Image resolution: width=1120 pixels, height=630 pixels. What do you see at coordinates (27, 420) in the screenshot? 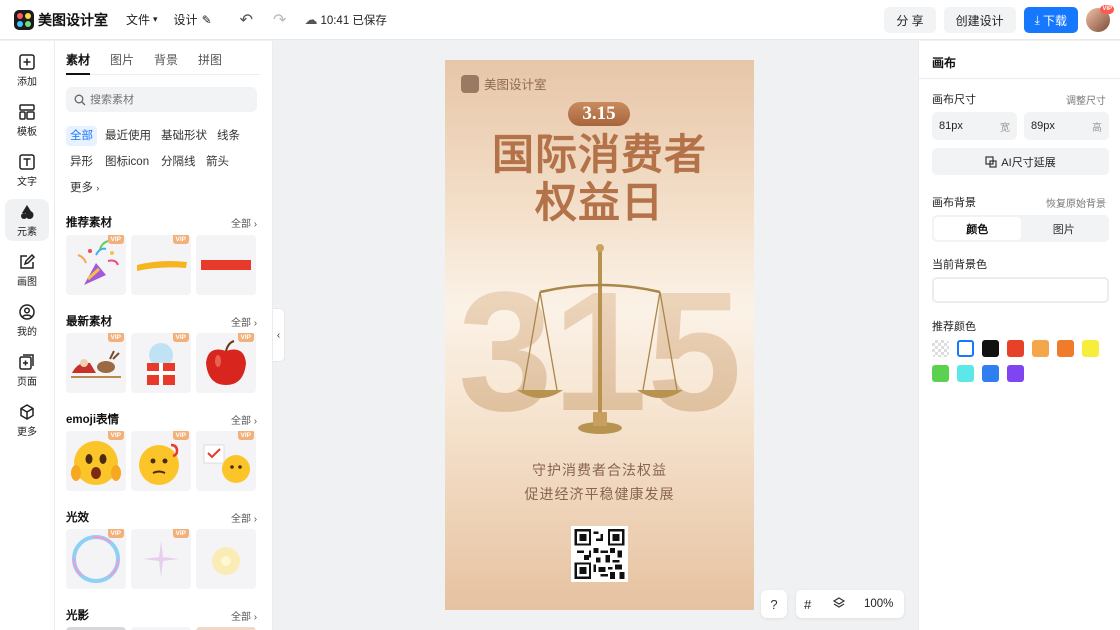
I see `nav-item-more: 更多` at bounding box center [27, 420].